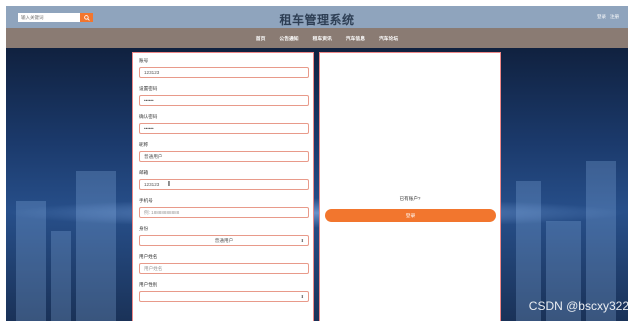 Image resolution: width=643 pixels, height=321 pixels. I want to click on phone-input: 例: 18888888888, so click(224, 212).